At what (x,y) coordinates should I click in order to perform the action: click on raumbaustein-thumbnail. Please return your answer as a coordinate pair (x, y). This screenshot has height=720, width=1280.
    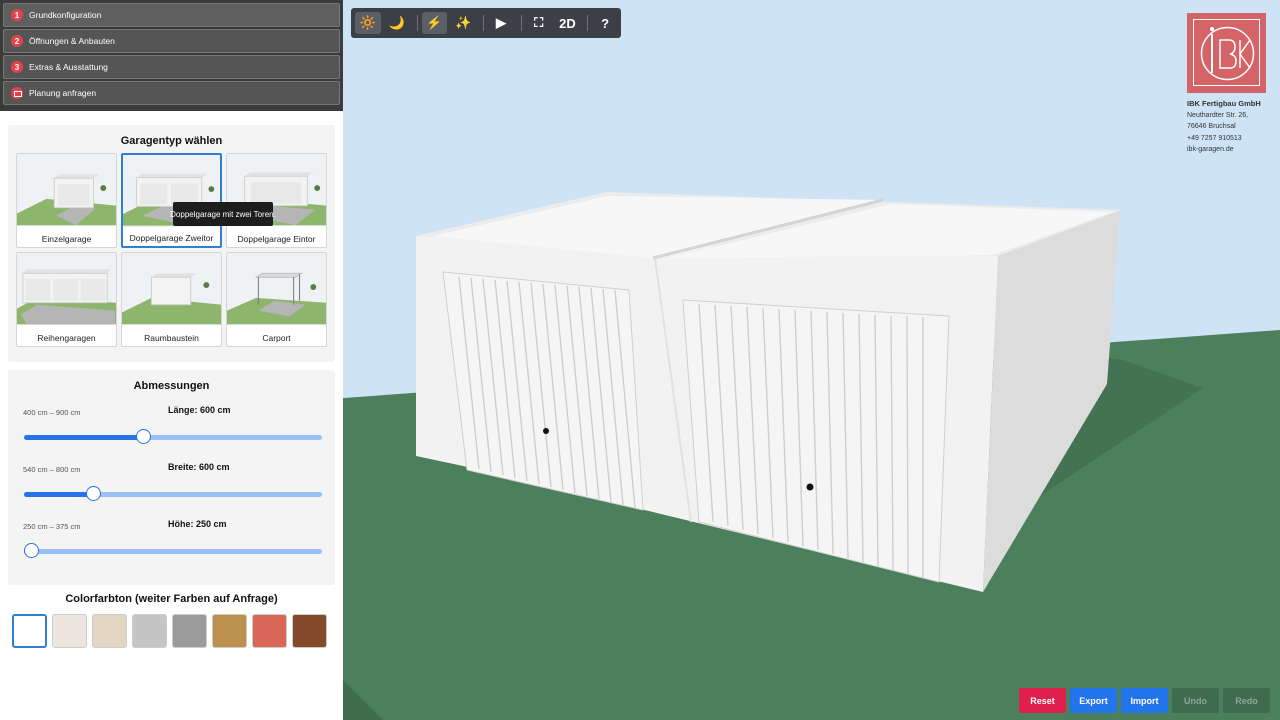
    Looking at the image, I should click on (171, 289).